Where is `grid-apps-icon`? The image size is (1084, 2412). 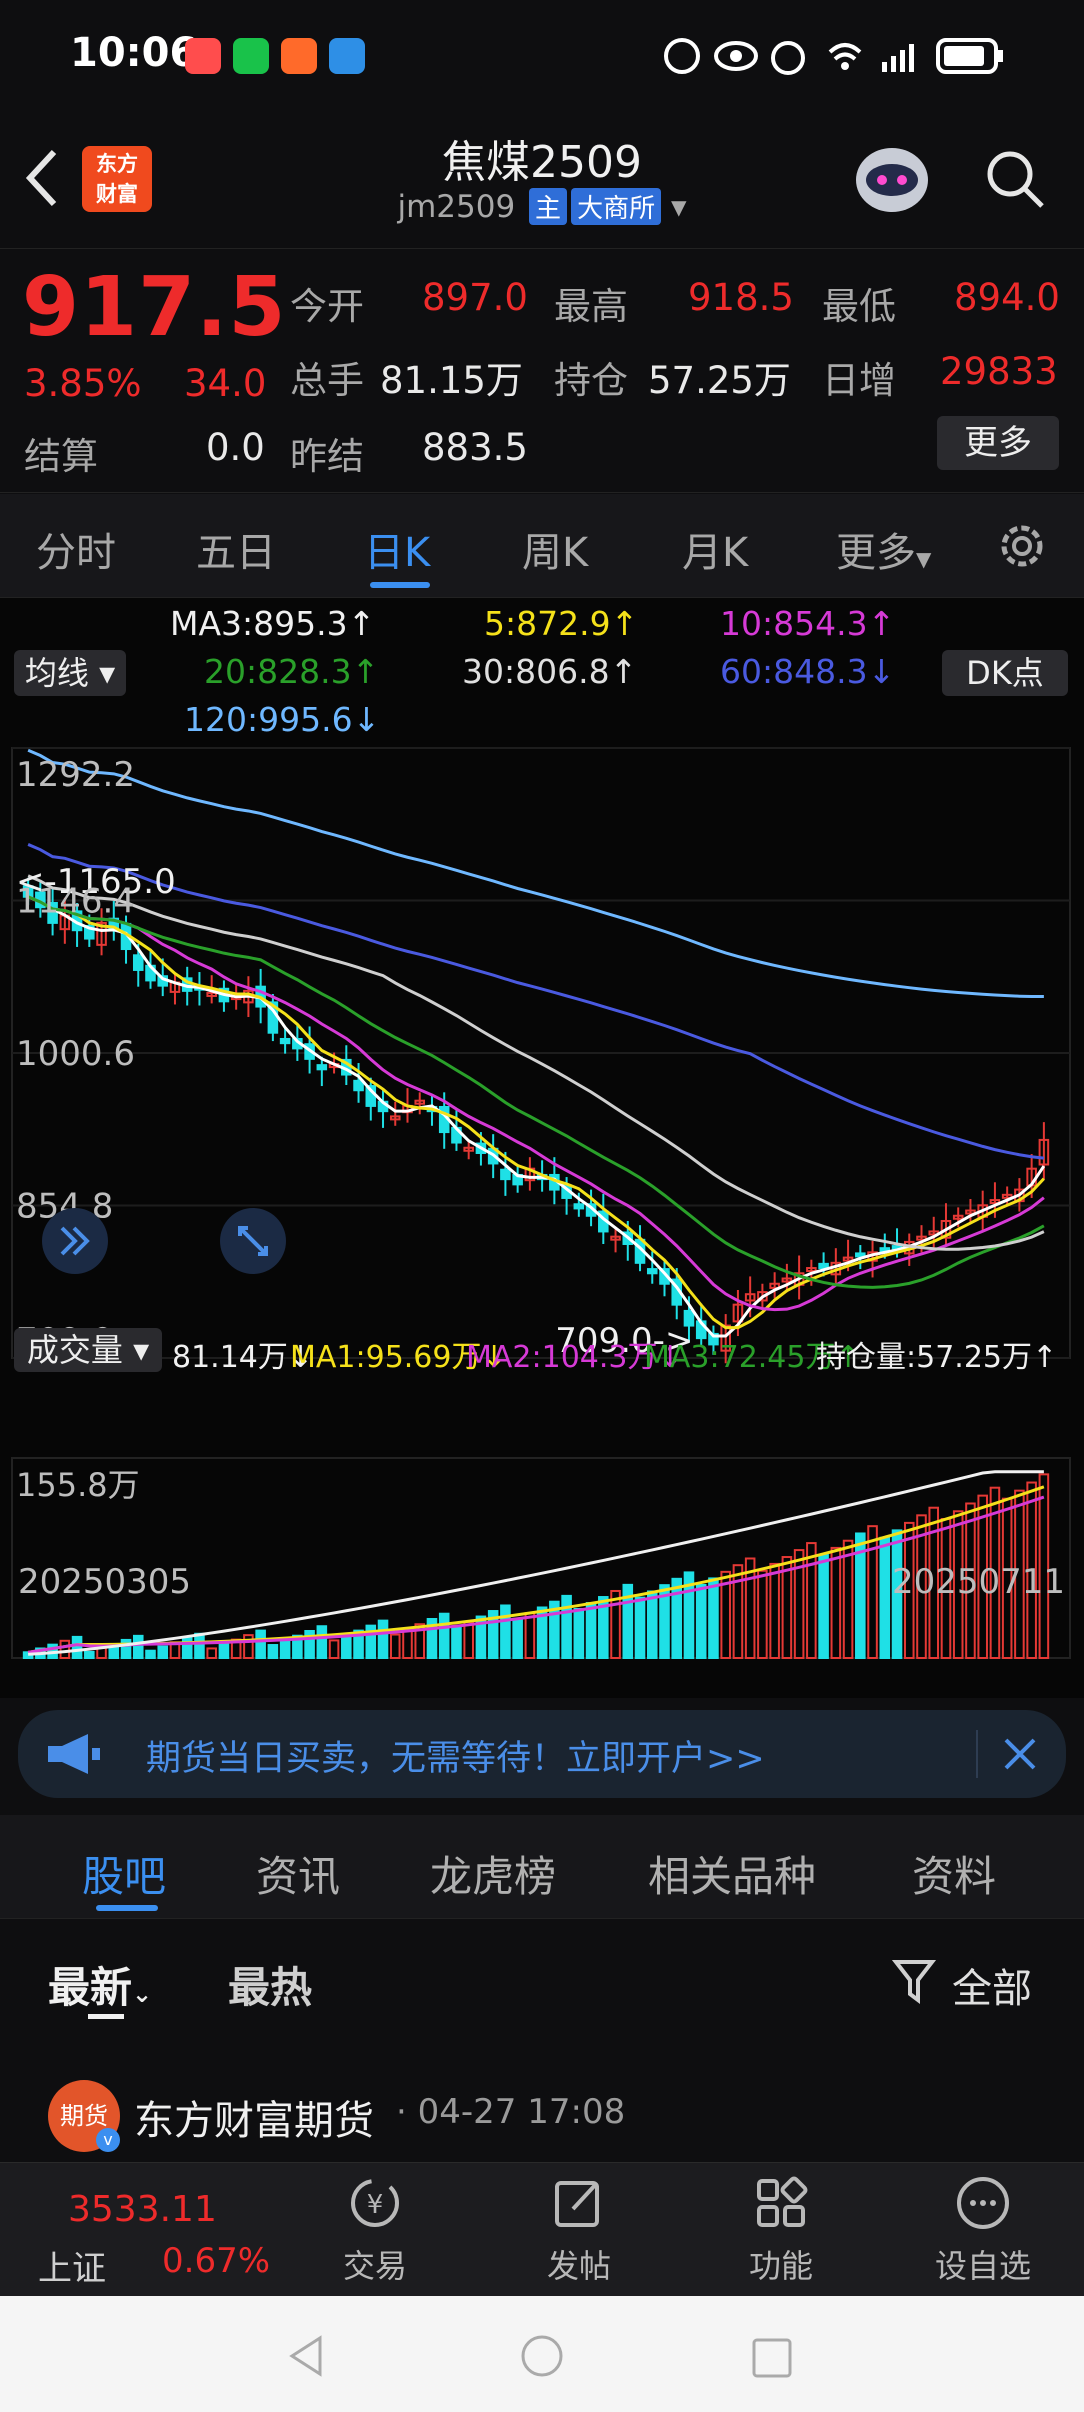 grid-apps-icon is located at coordinates (782, 2201).